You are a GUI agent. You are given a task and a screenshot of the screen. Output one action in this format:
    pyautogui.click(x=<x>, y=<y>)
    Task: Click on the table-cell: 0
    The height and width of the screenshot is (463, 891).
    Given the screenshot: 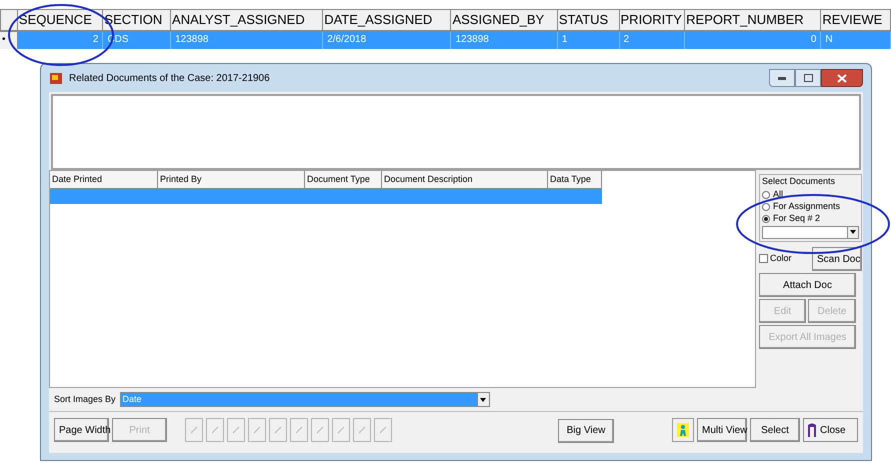 What is the action you would take?
    pyautogui.click(x=753, y=40)
    